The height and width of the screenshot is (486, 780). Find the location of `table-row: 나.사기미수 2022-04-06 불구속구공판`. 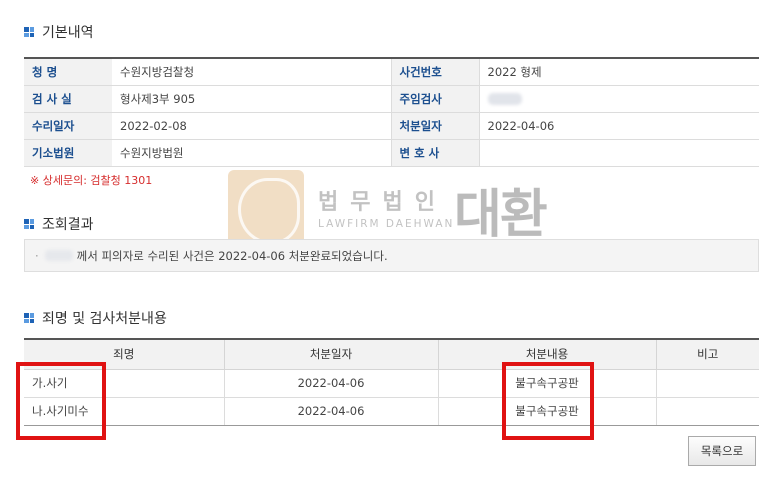

table-row: 나.사기미수 2022-04-06 불구속구공판 is located at coordinates (391, 411).